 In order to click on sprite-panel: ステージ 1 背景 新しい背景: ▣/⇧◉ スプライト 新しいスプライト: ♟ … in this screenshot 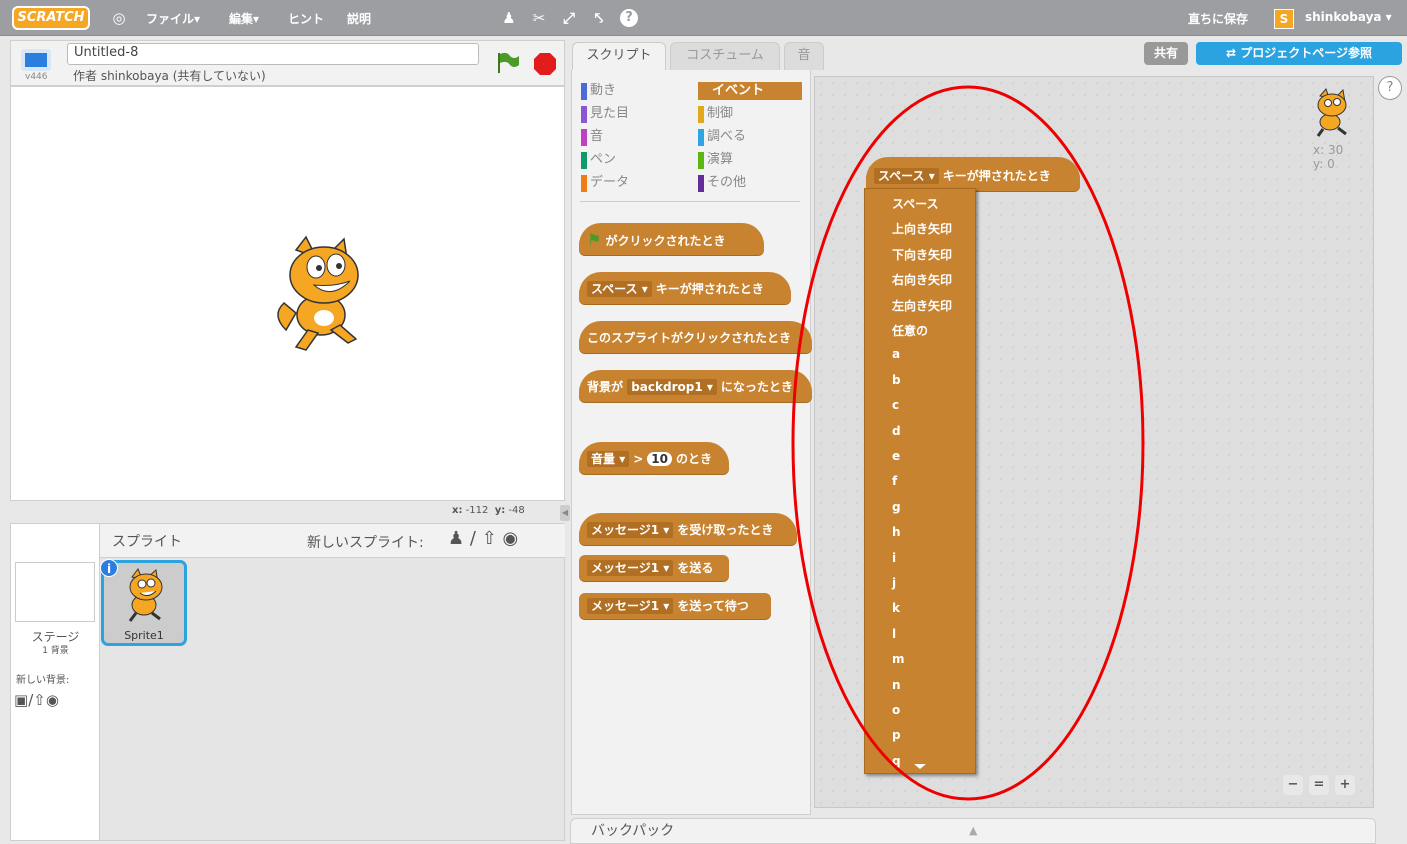, I will do `click(287, 682)`.